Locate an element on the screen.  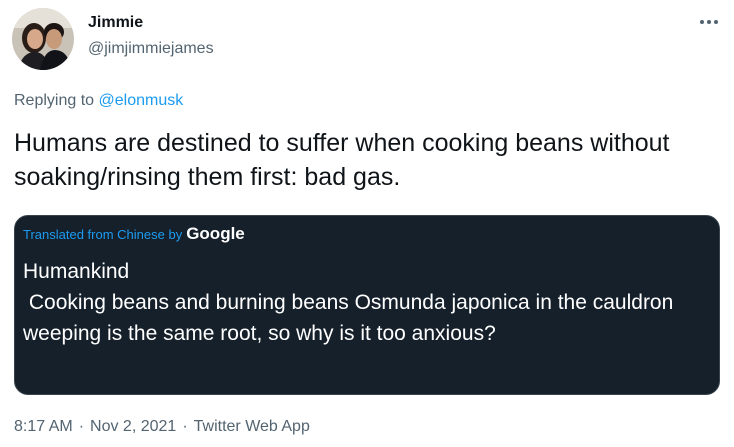
tweet-metadata: 8:17 AM · Nov 2, 2021 · Twitter Web App is located at coordinates (162, 427).